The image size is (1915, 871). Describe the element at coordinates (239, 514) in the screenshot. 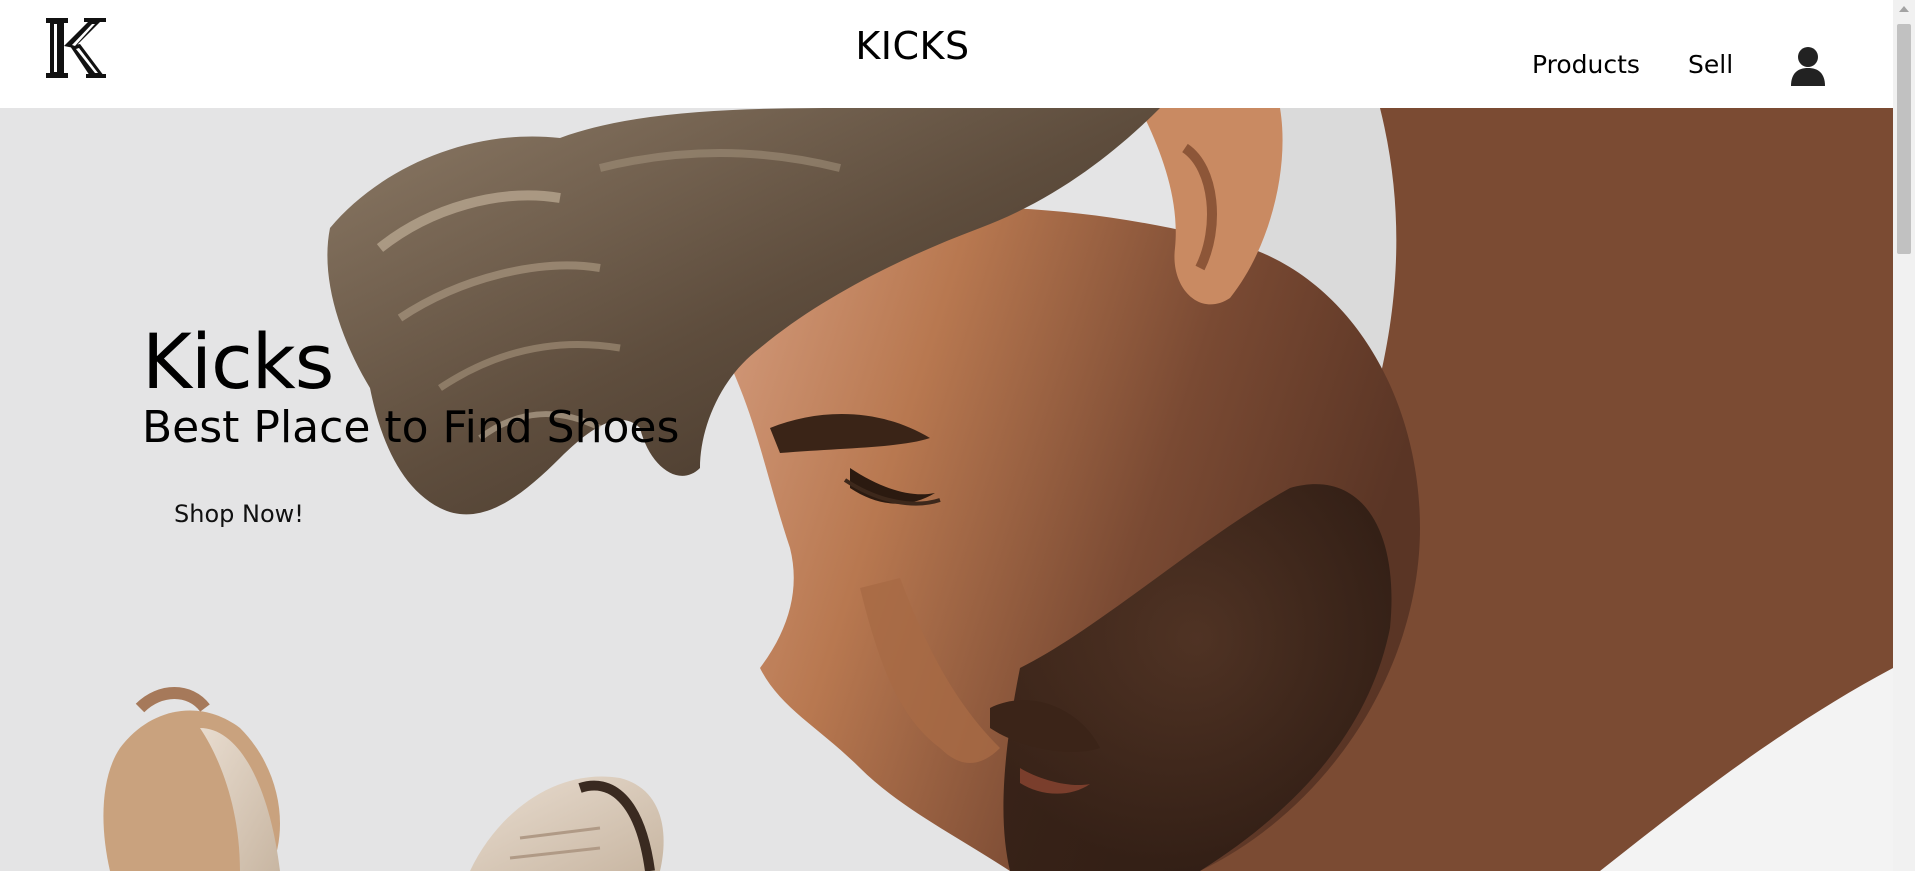

I see `shop-now-button: Shop Now!` at that location.